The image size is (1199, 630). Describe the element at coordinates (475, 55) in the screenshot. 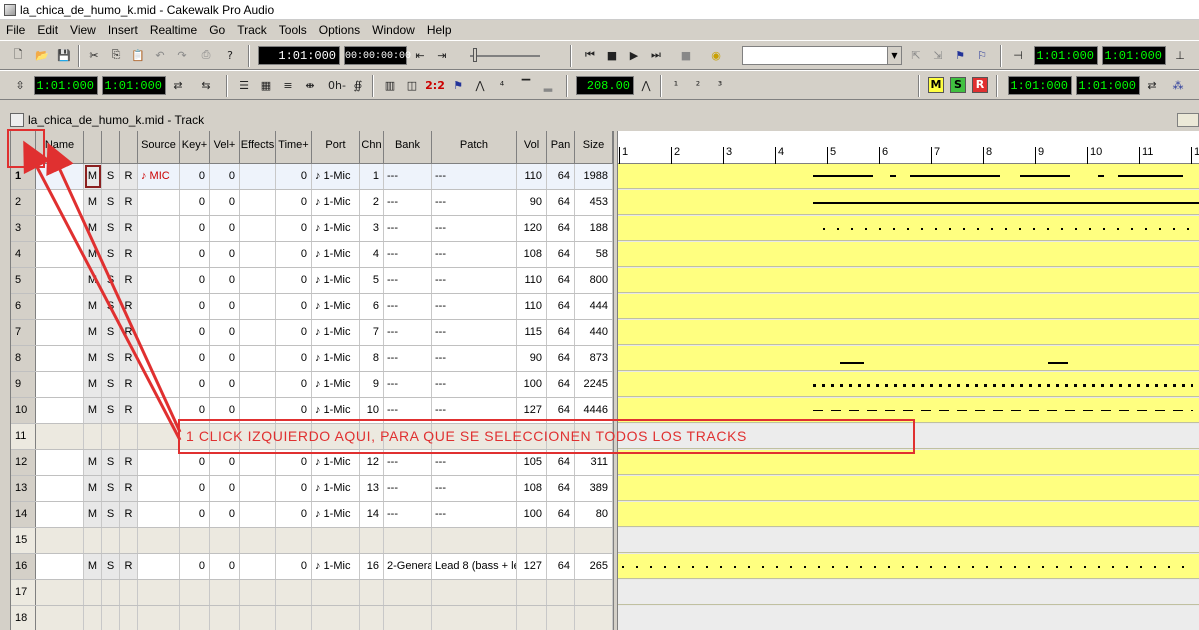

I see `slider-knob` at that location.